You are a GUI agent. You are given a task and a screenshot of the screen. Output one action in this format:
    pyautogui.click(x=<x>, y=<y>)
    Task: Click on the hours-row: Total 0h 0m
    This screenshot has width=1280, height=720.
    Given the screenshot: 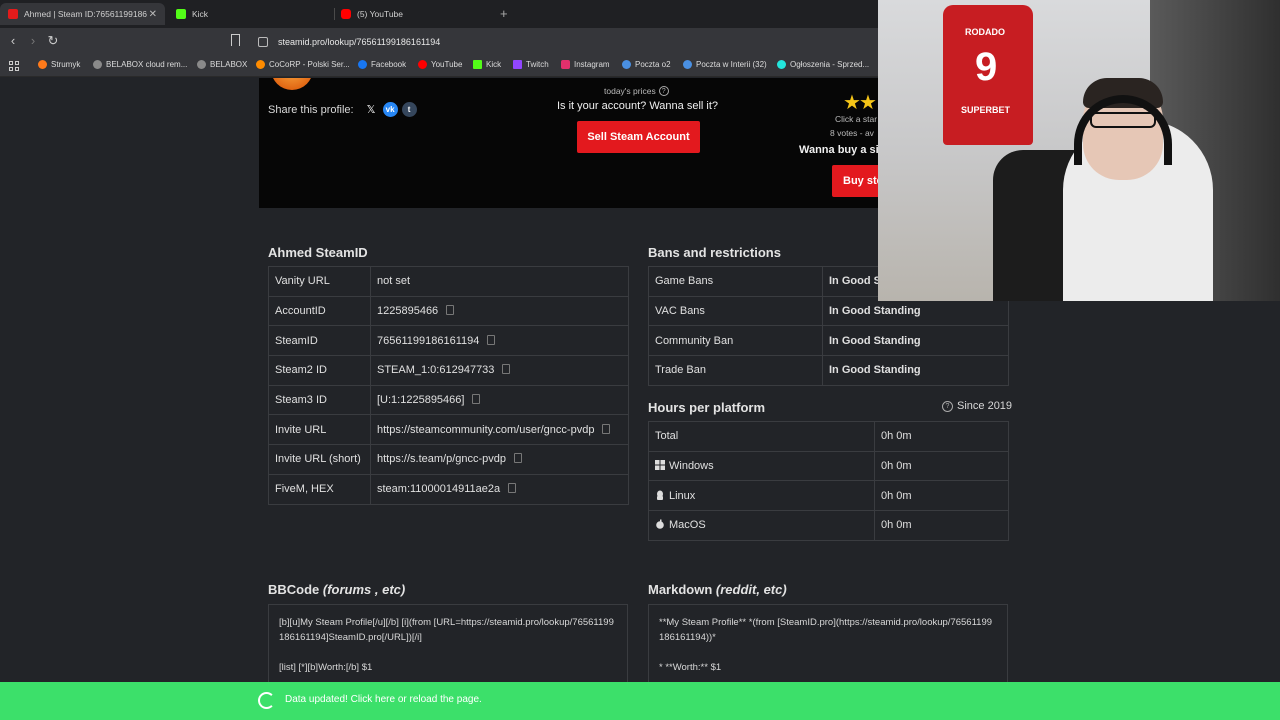 What is the action you would take?
    pyautogui.click(x=828, y=436)
    